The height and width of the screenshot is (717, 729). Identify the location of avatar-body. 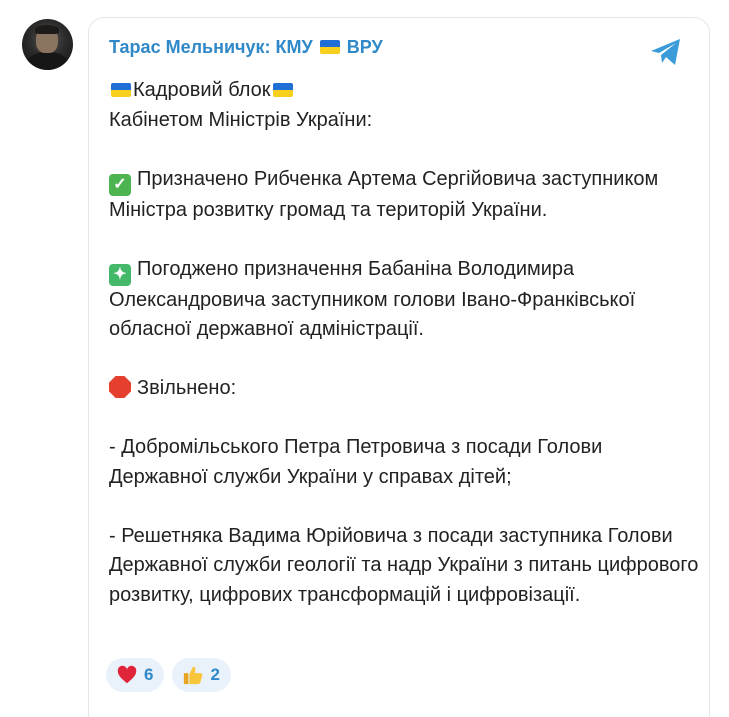
(47, 61).